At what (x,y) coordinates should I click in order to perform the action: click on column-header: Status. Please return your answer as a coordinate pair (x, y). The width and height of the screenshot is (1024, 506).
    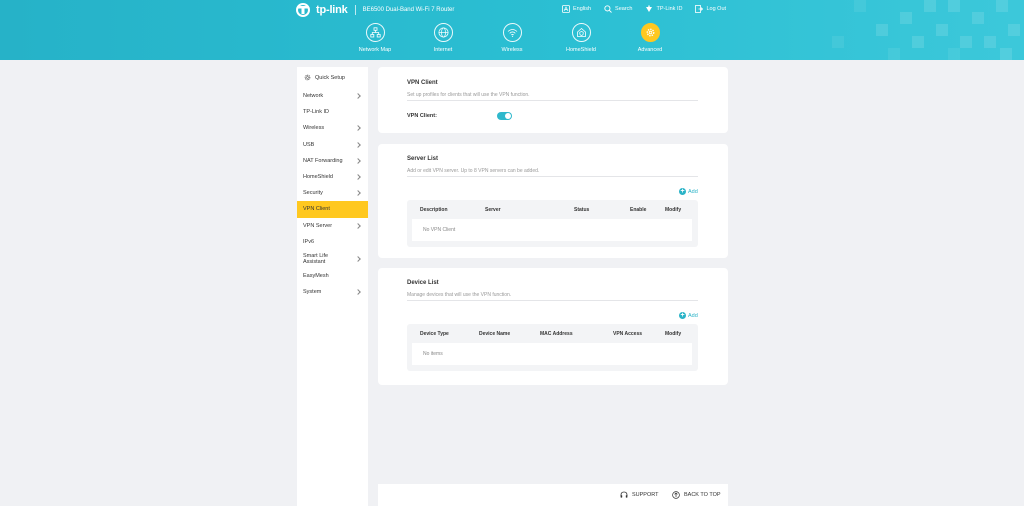
    Looking at the image, I should click on (582, 210).